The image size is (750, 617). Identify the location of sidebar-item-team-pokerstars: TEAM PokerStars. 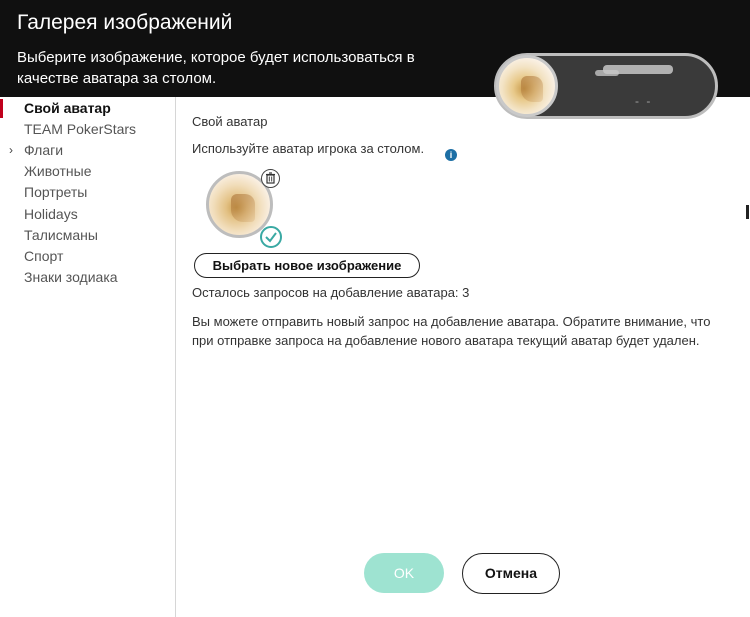
(88, 129).